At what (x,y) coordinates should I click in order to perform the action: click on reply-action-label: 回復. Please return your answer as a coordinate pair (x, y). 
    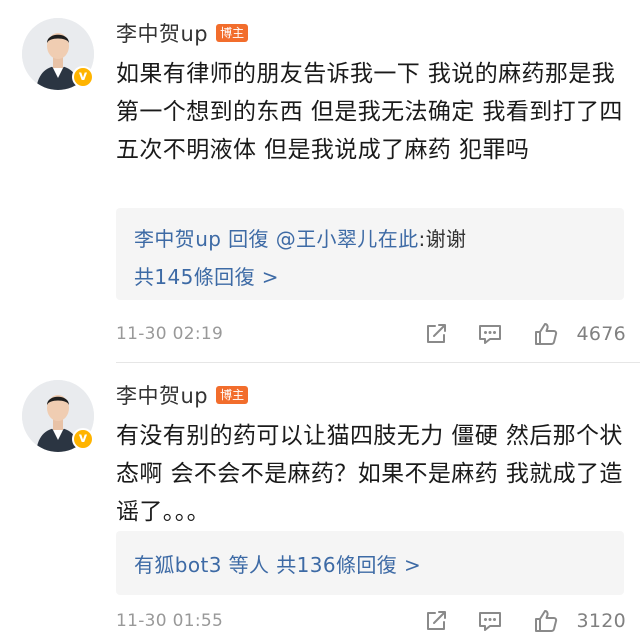
    Looking at the image, I should click on (248, 239).